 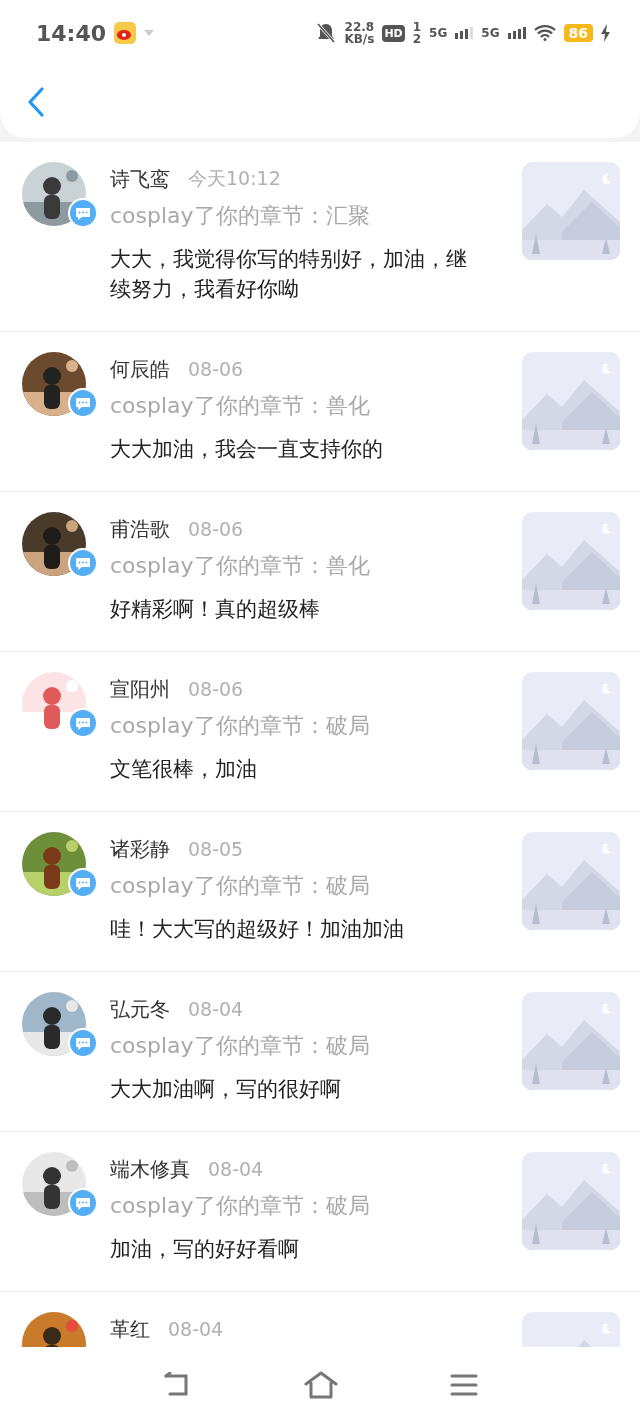 I want to click on user-name: 弘元冬, so click(x=140, y=1009).